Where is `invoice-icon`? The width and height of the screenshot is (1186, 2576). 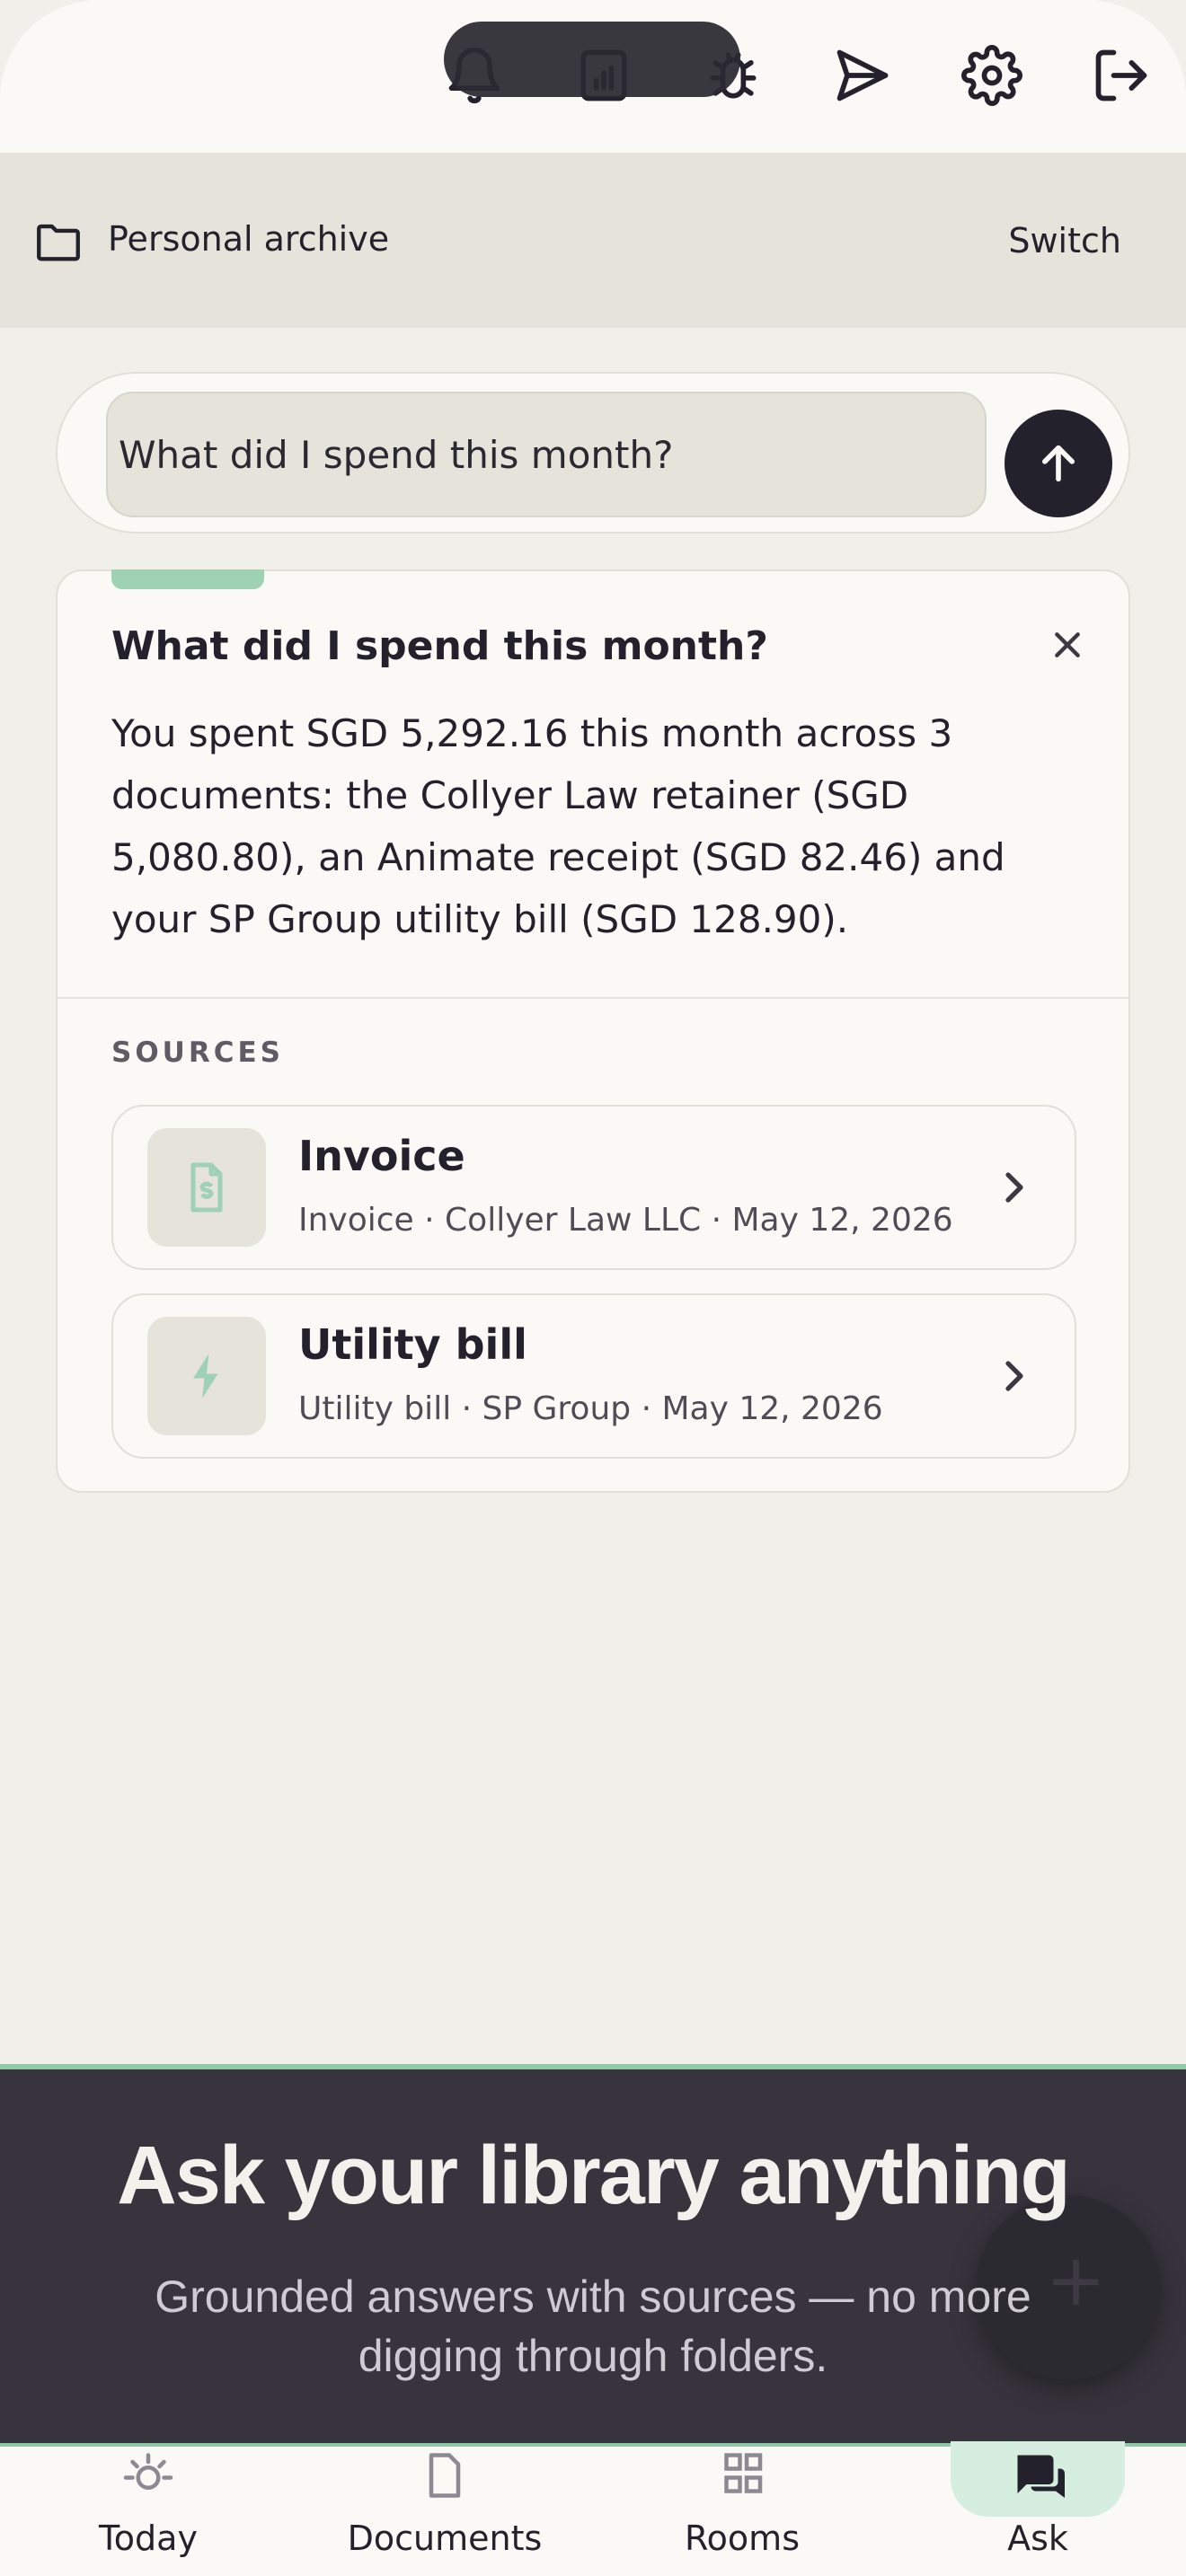 invoice-icon is located at coordinates (206, 1187).